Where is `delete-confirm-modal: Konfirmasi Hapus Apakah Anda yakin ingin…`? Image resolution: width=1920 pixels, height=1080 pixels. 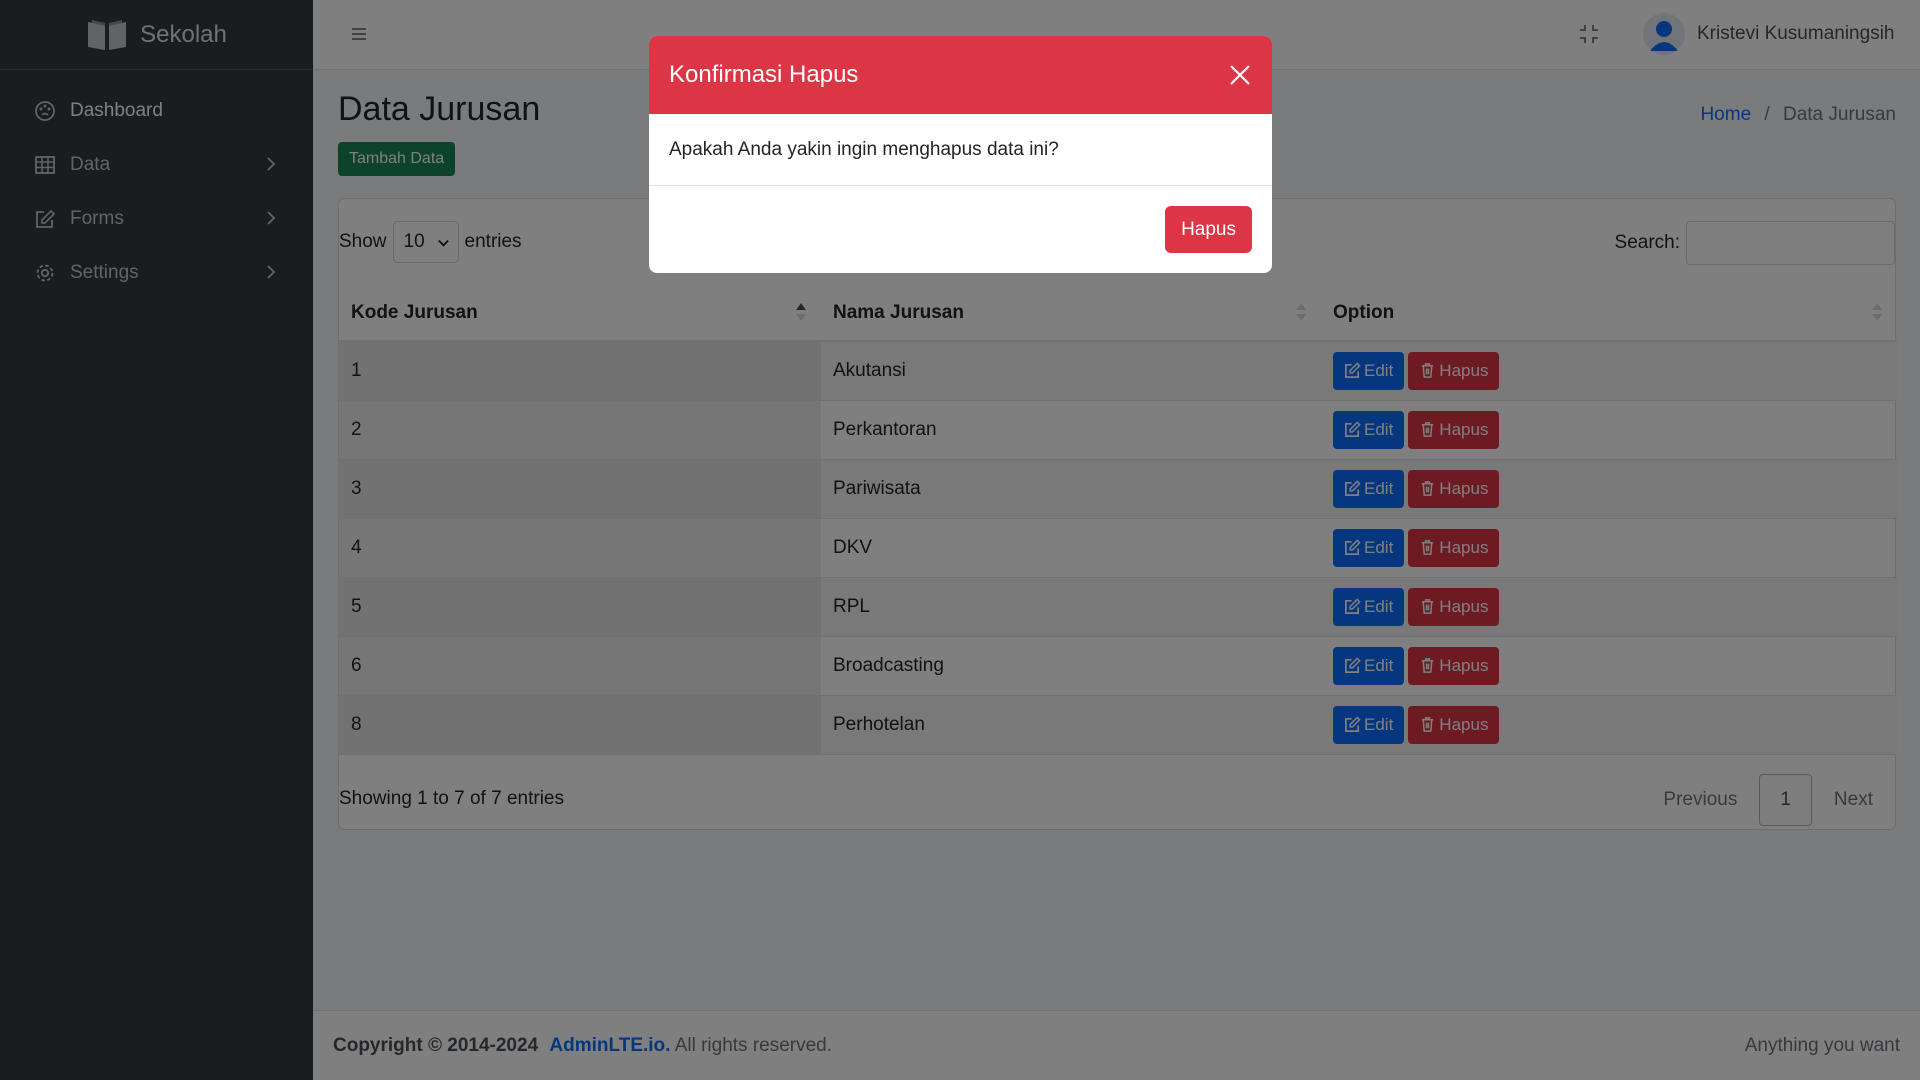
delete-confirm-modal: Konfirmasi Hapus Apakah Anda yakin ingin… is located at coordinates (960, 154).